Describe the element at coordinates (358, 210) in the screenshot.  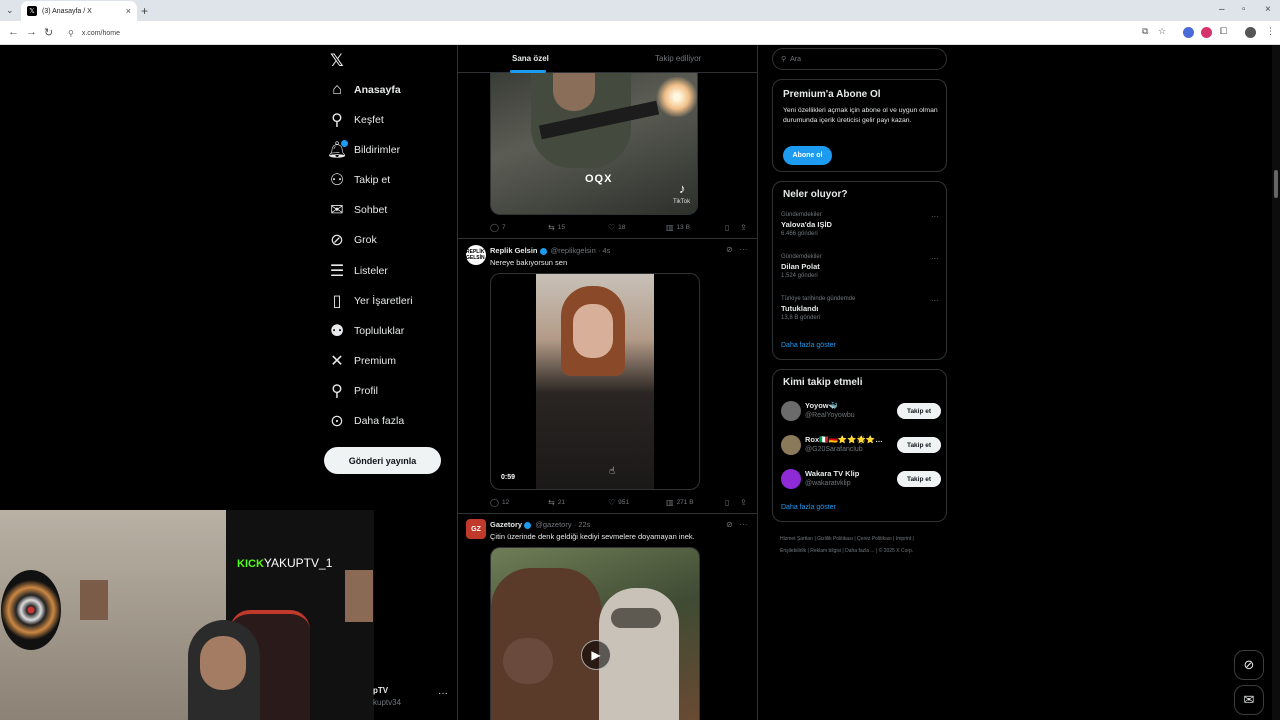
I see `nav-item-4: ✉ Sohbet` at that location.